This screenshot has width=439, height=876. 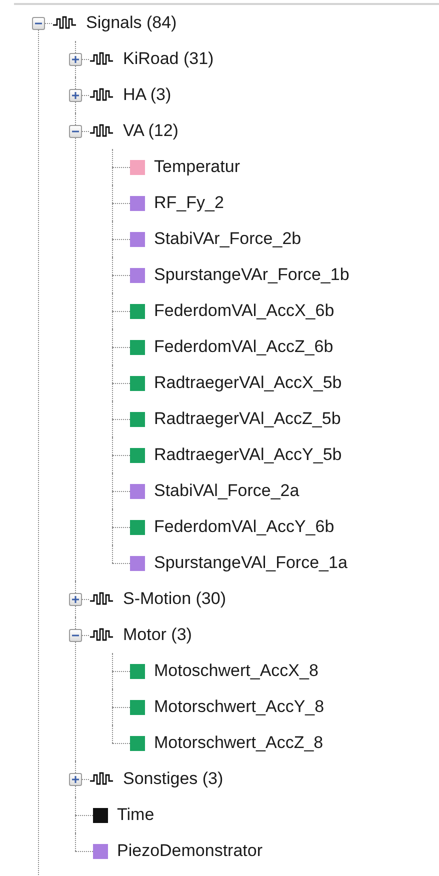 I want to click on tree-node-label: Motorschwert_AccY_8, so click(x=239, y=707).